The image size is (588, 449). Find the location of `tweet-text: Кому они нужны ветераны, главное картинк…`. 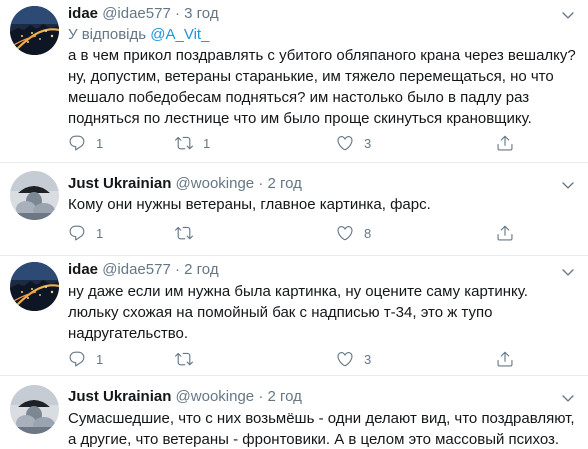

tweet-text: Кому они нужны ветераны, главное картинк… is located at coordinates (324, 204).